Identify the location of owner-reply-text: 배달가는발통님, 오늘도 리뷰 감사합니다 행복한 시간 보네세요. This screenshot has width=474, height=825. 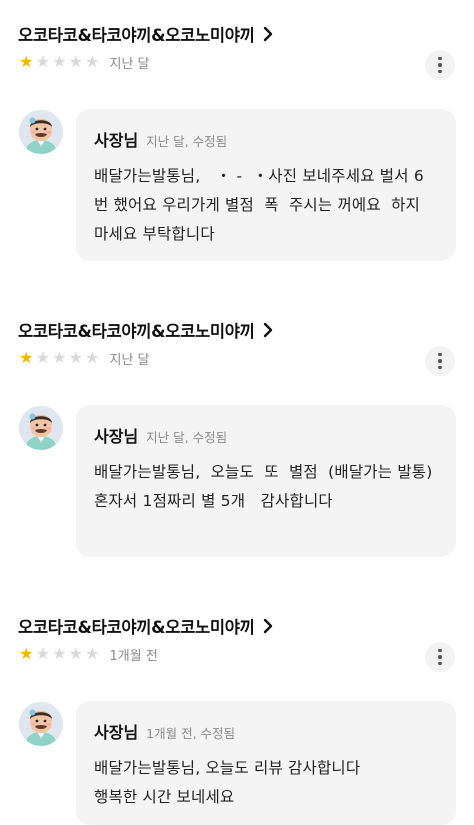
(227, 782).